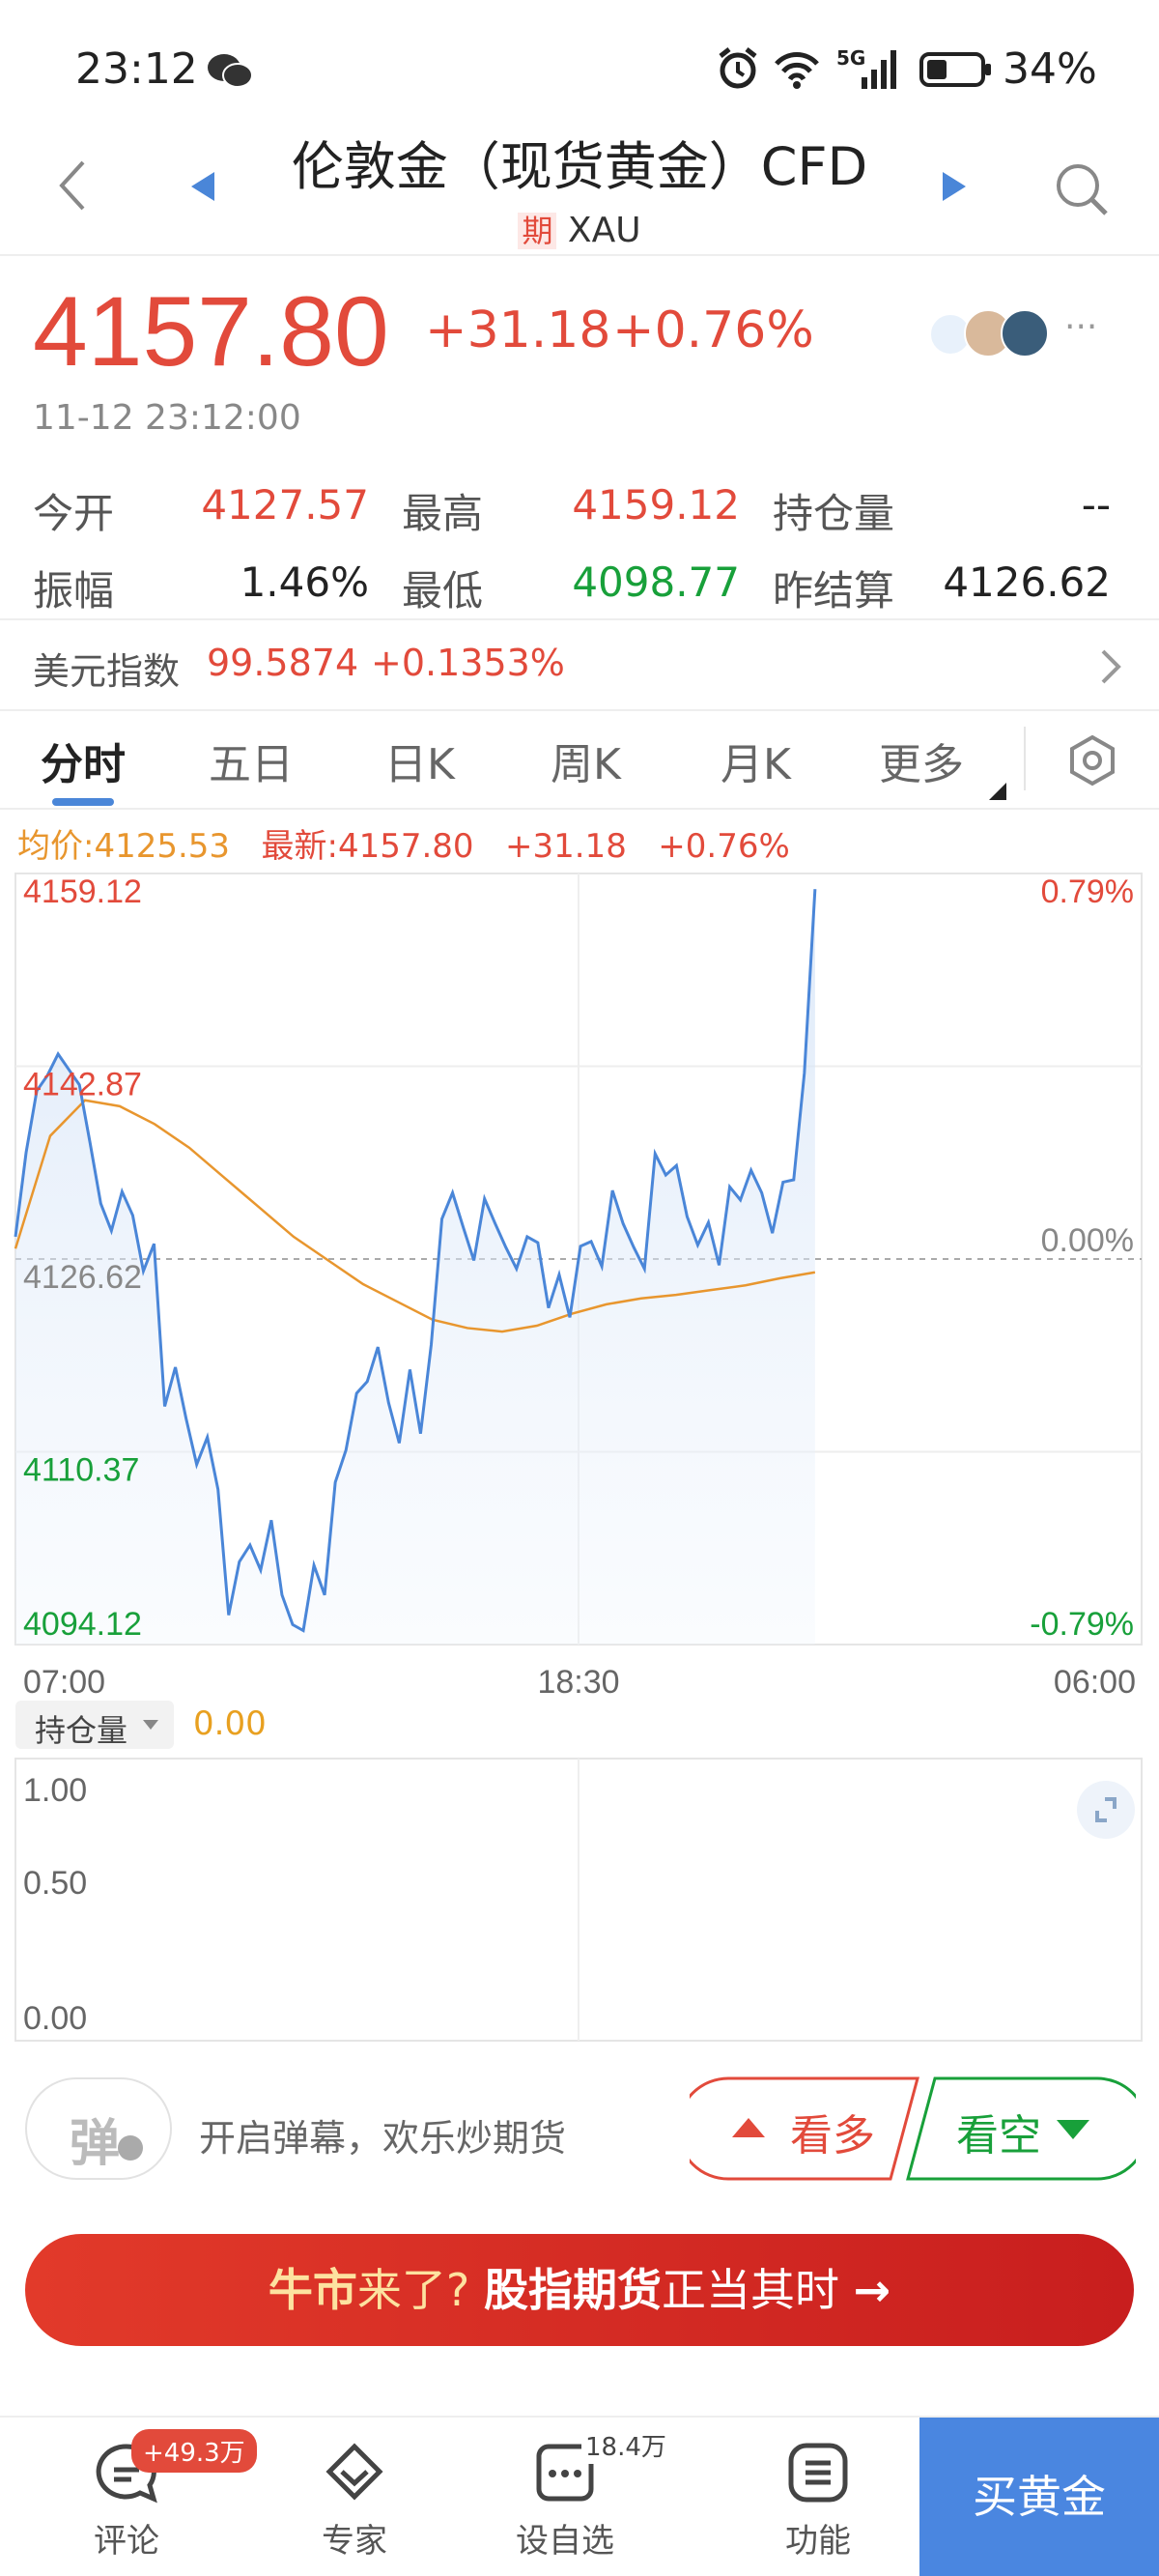 This screenshot has width=1159, height=2576. I want to click on stat-label: 振幅, so click(74, 591).